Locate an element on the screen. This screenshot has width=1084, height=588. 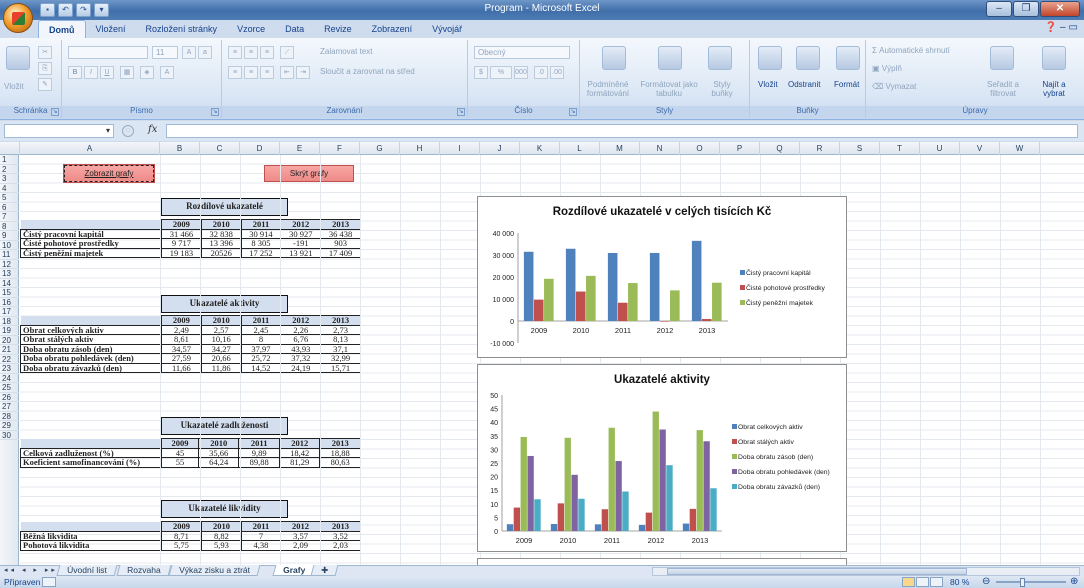
row-header: 15 is located at coordinates (9, 293).